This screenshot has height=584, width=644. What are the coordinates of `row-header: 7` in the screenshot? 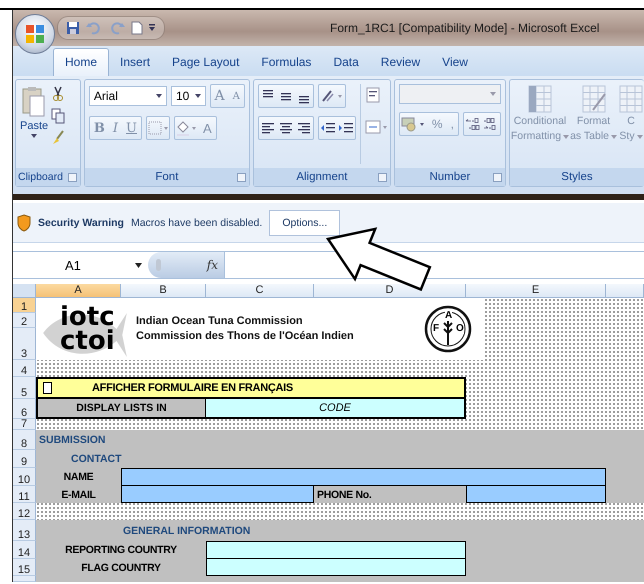 It's located at (24, 424).